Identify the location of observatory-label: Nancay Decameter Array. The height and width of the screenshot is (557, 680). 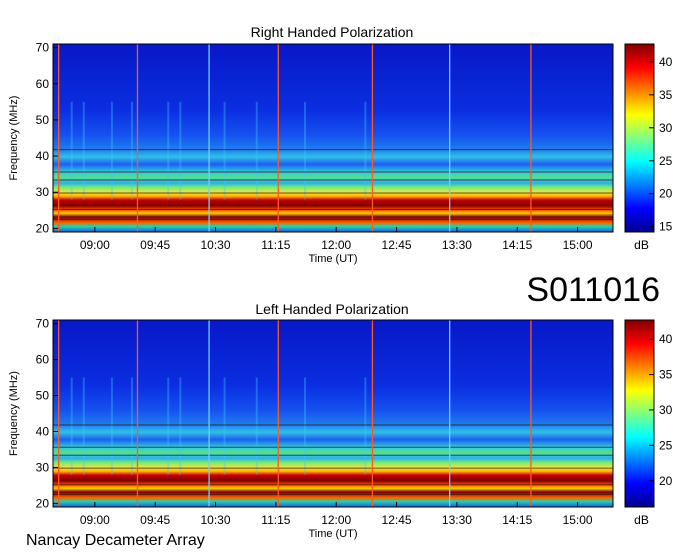
(115, 540).